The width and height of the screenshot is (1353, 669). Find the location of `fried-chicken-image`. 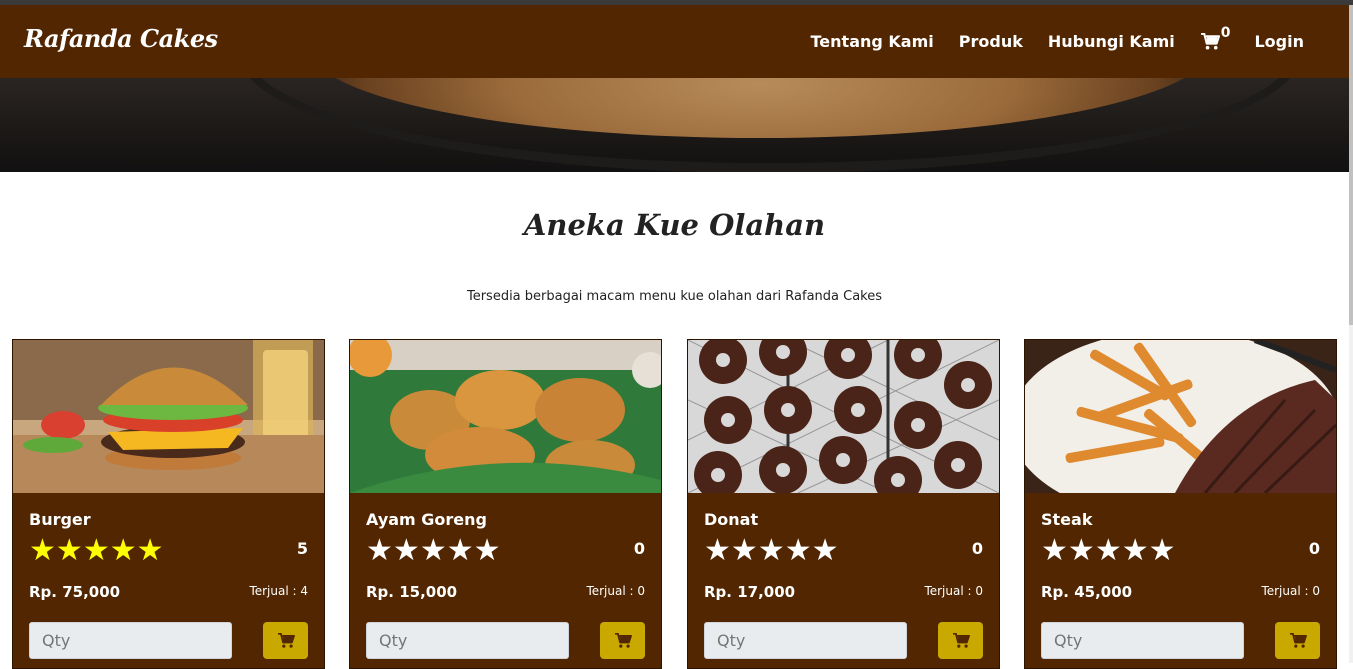

fried-chicken-image is located at coordinates (505, 416).